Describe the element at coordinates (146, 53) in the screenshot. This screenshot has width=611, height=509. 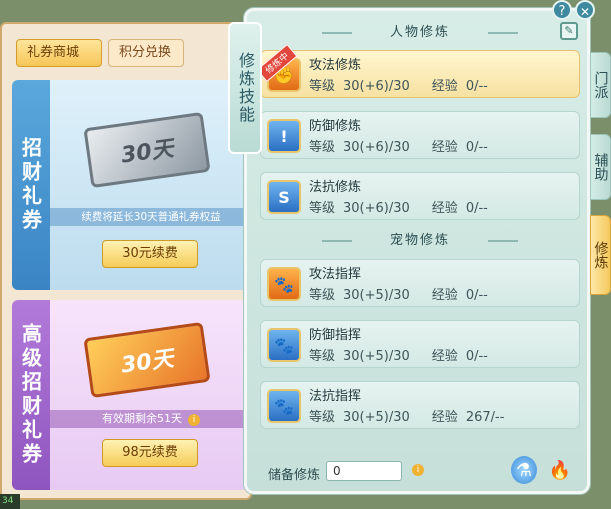
I see `tab-points-exchange: 积分兑换` at that location.